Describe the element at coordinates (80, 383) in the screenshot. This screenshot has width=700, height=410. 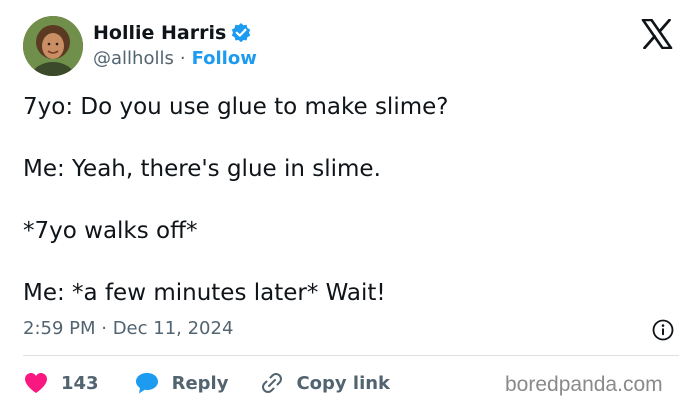
I see `like-count: 143` at that location.